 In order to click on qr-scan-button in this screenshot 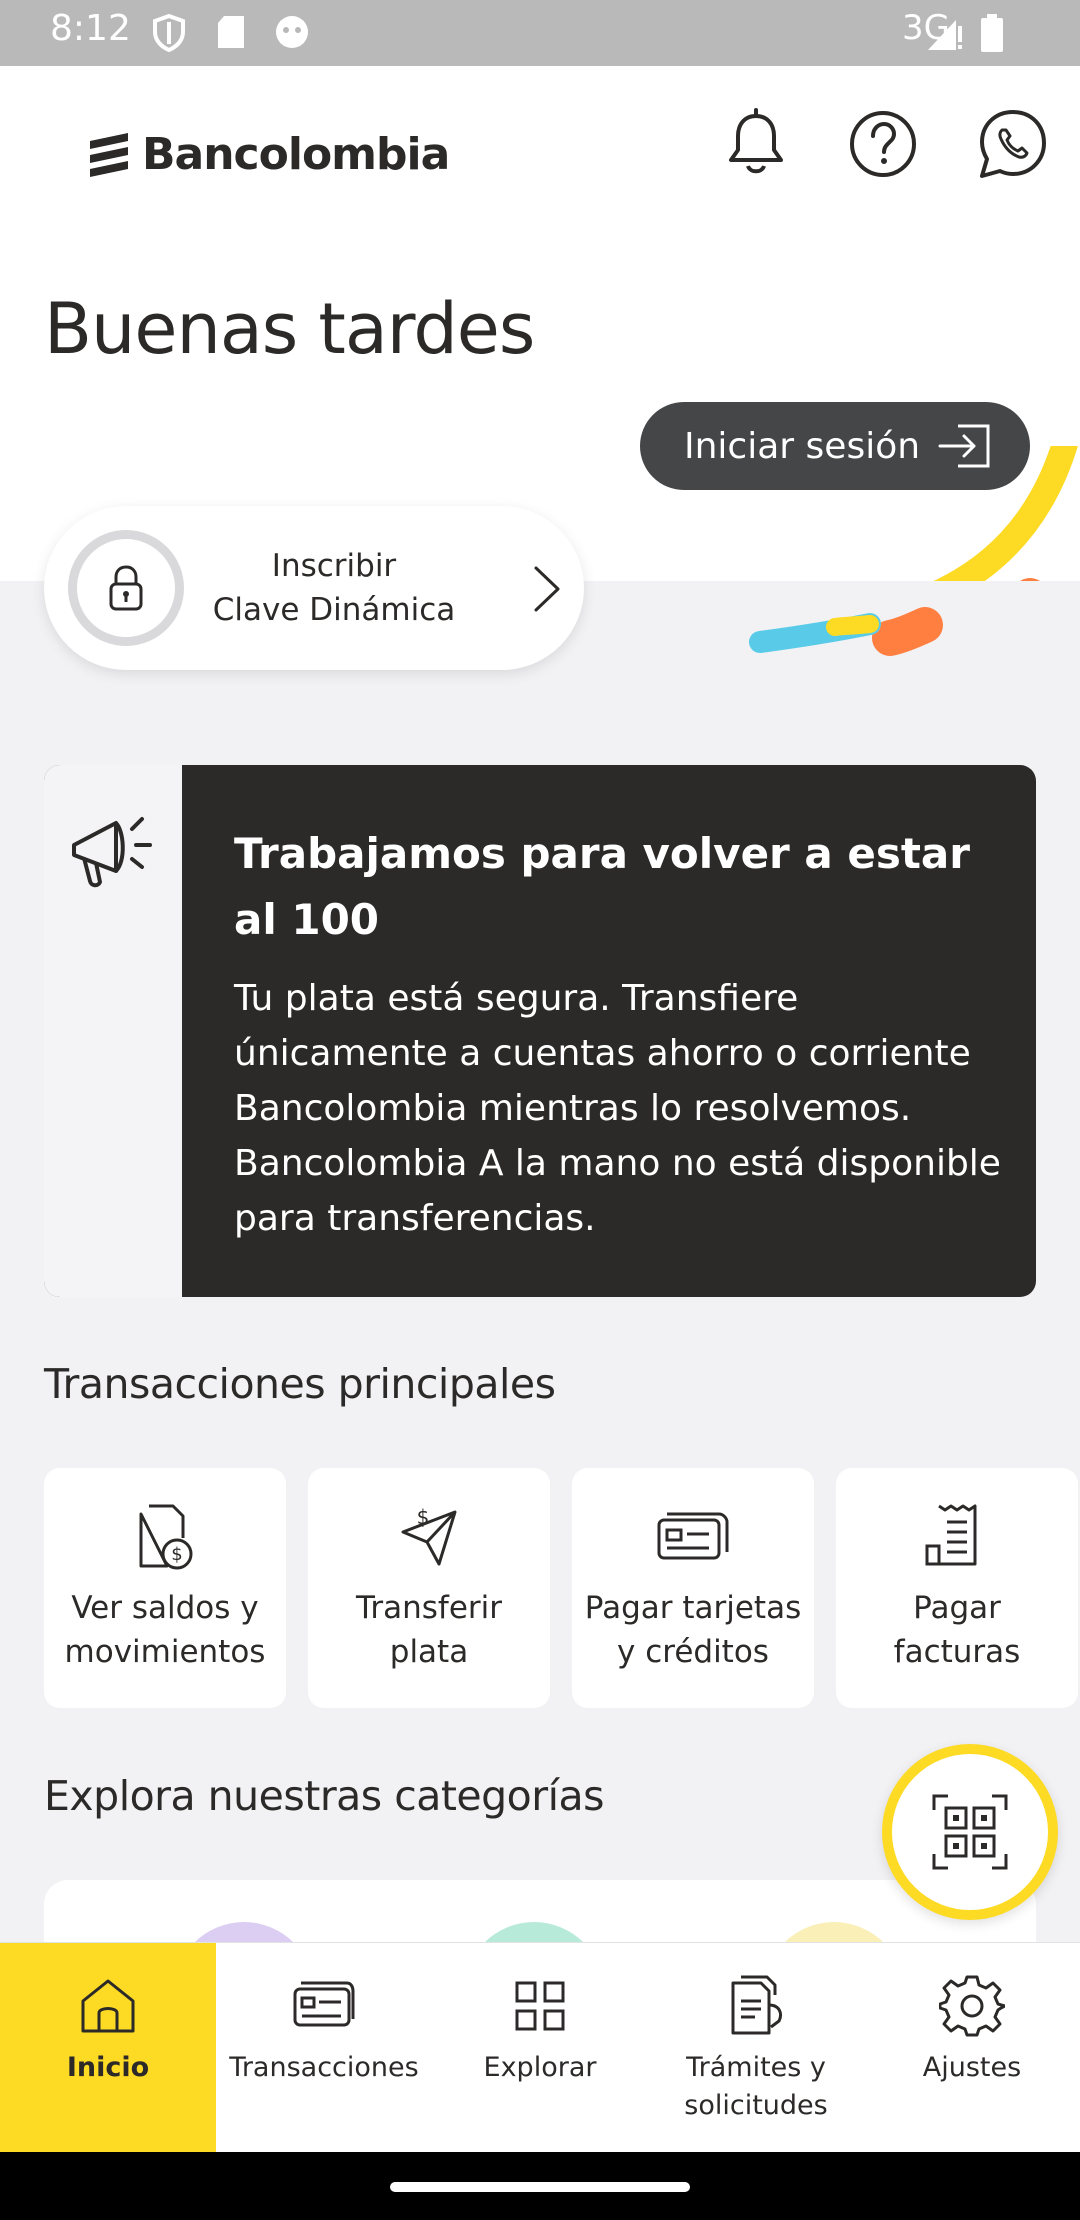, I will do `click(970, 1832)`.